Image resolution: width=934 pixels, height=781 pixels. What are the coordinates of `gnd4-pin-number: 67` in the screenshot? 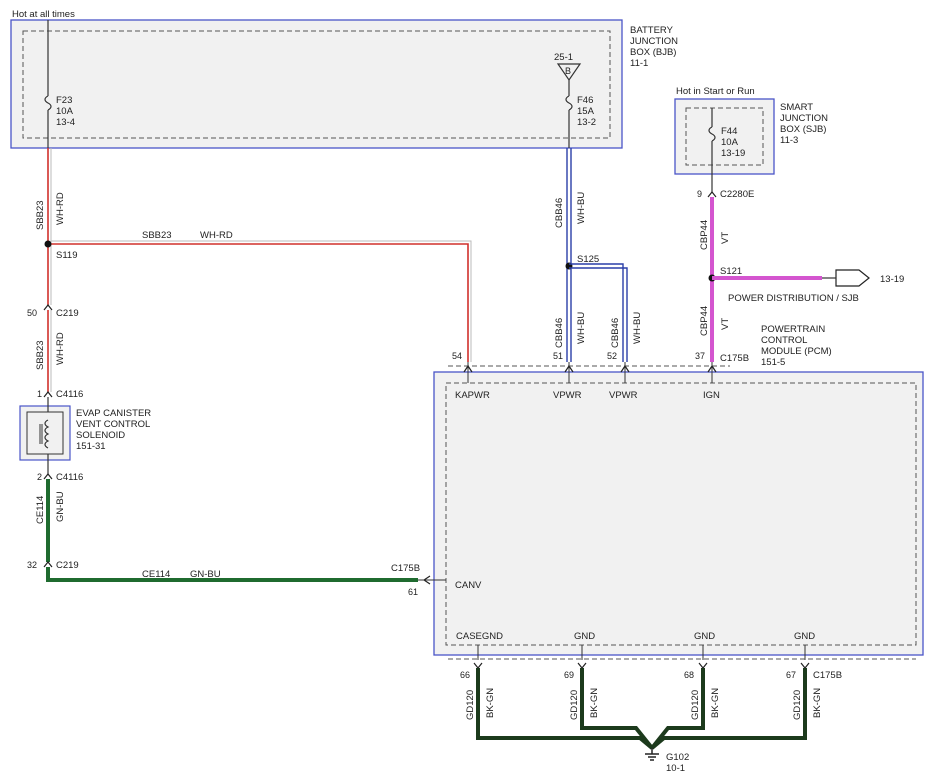 It's located at (791, 675).